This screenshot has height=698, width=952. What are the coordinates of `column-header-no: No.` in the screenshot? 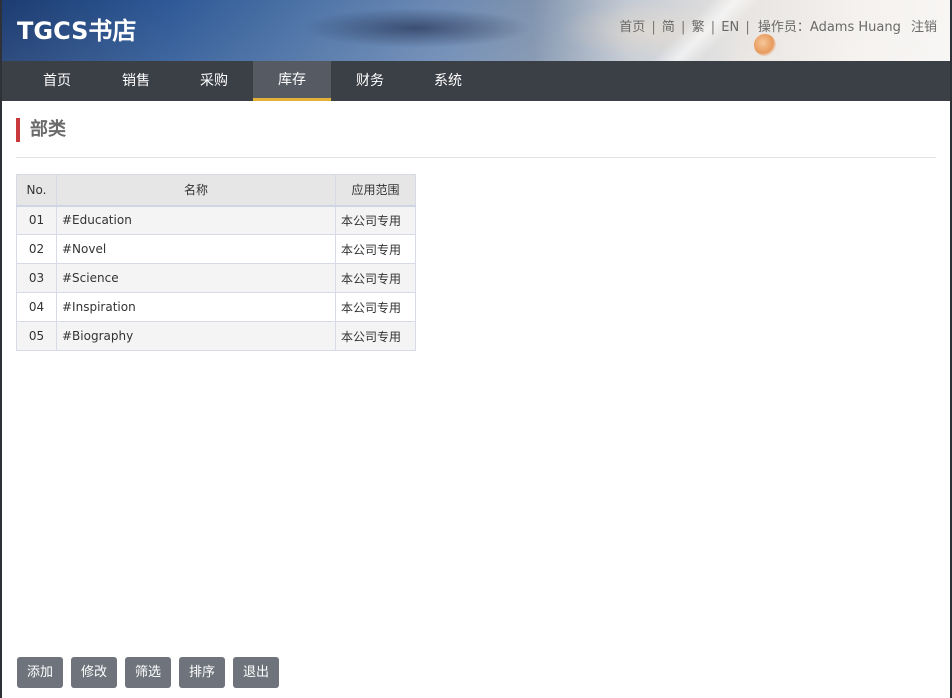 It's located at (36, 190).